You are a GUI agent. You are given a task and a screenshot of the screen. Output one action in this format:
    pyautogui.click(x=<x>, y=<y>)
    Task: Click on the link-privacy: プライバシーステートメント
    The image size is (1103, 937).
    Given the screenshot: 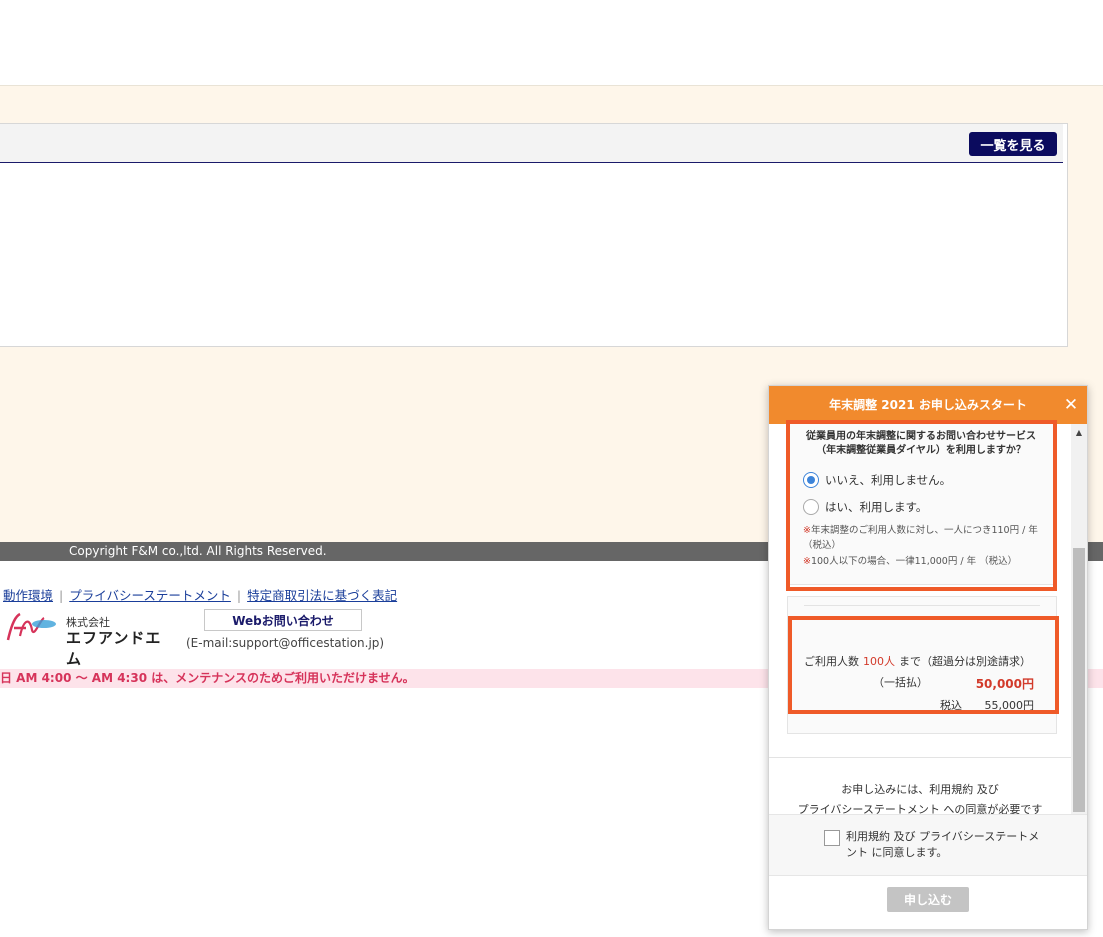 What is the action you would take?
    pyautogui.click(x=150, y=595)
    